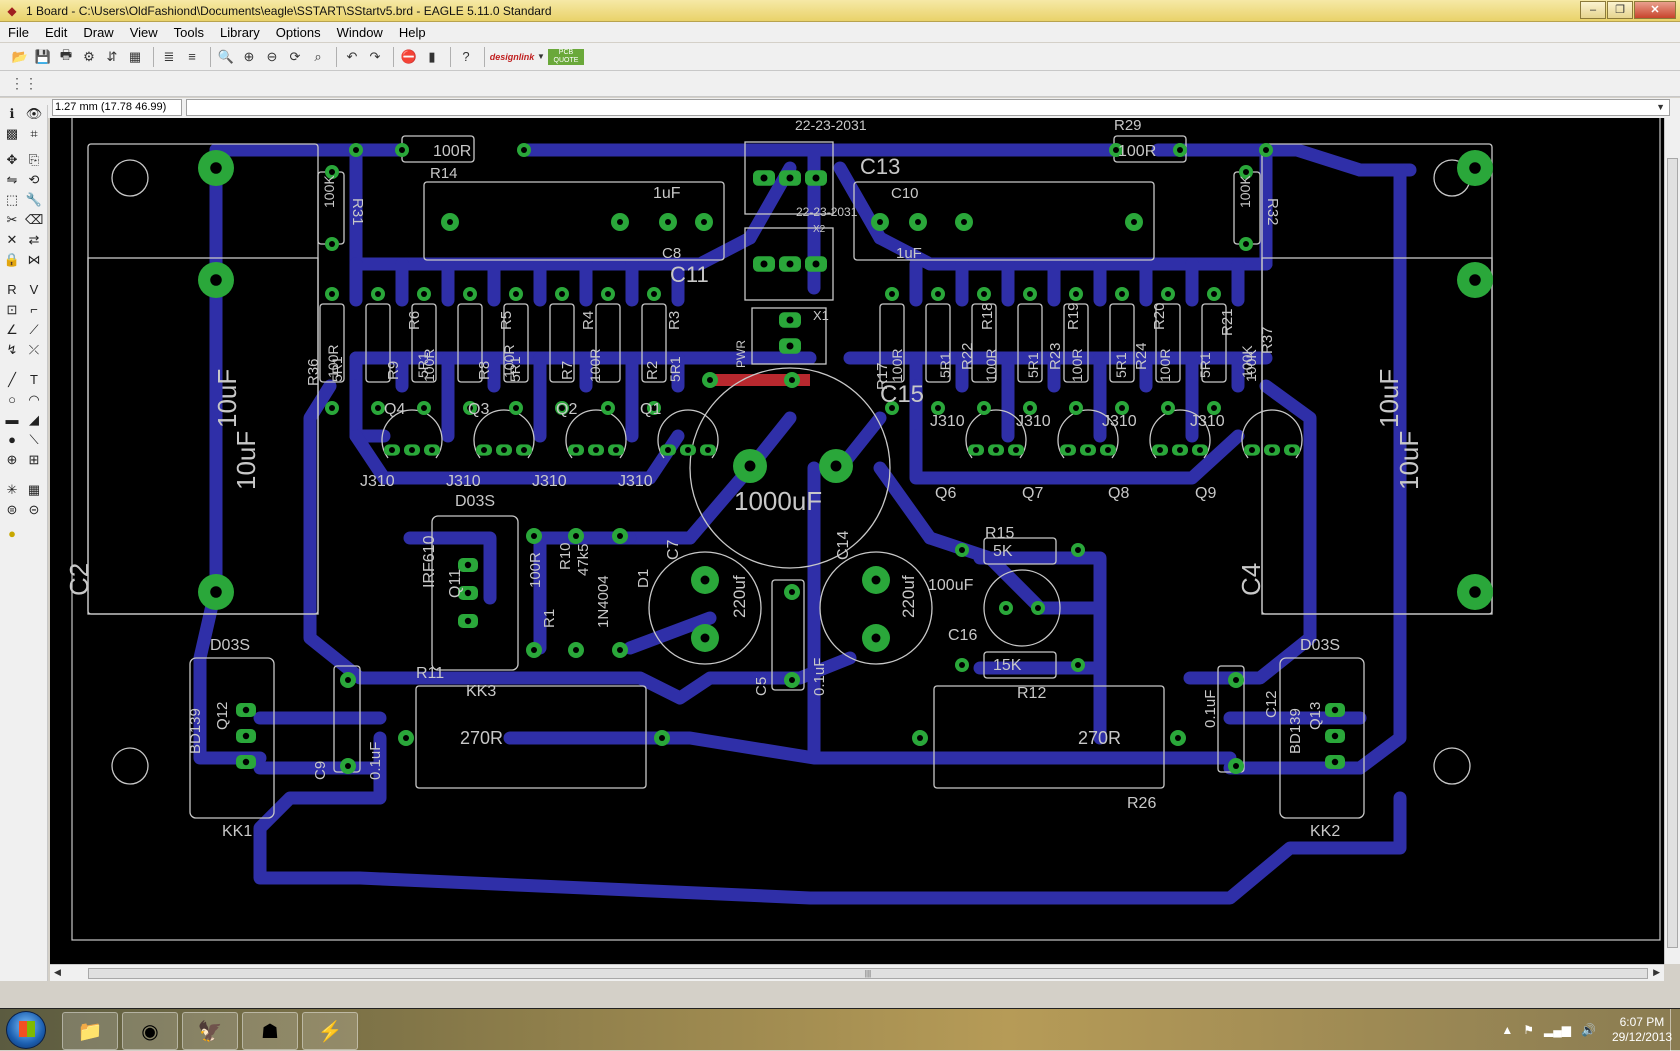 The height and width of the screenshot is (1051, 1680). I want to click on ulp-icon: ≡, so click(192, 57).